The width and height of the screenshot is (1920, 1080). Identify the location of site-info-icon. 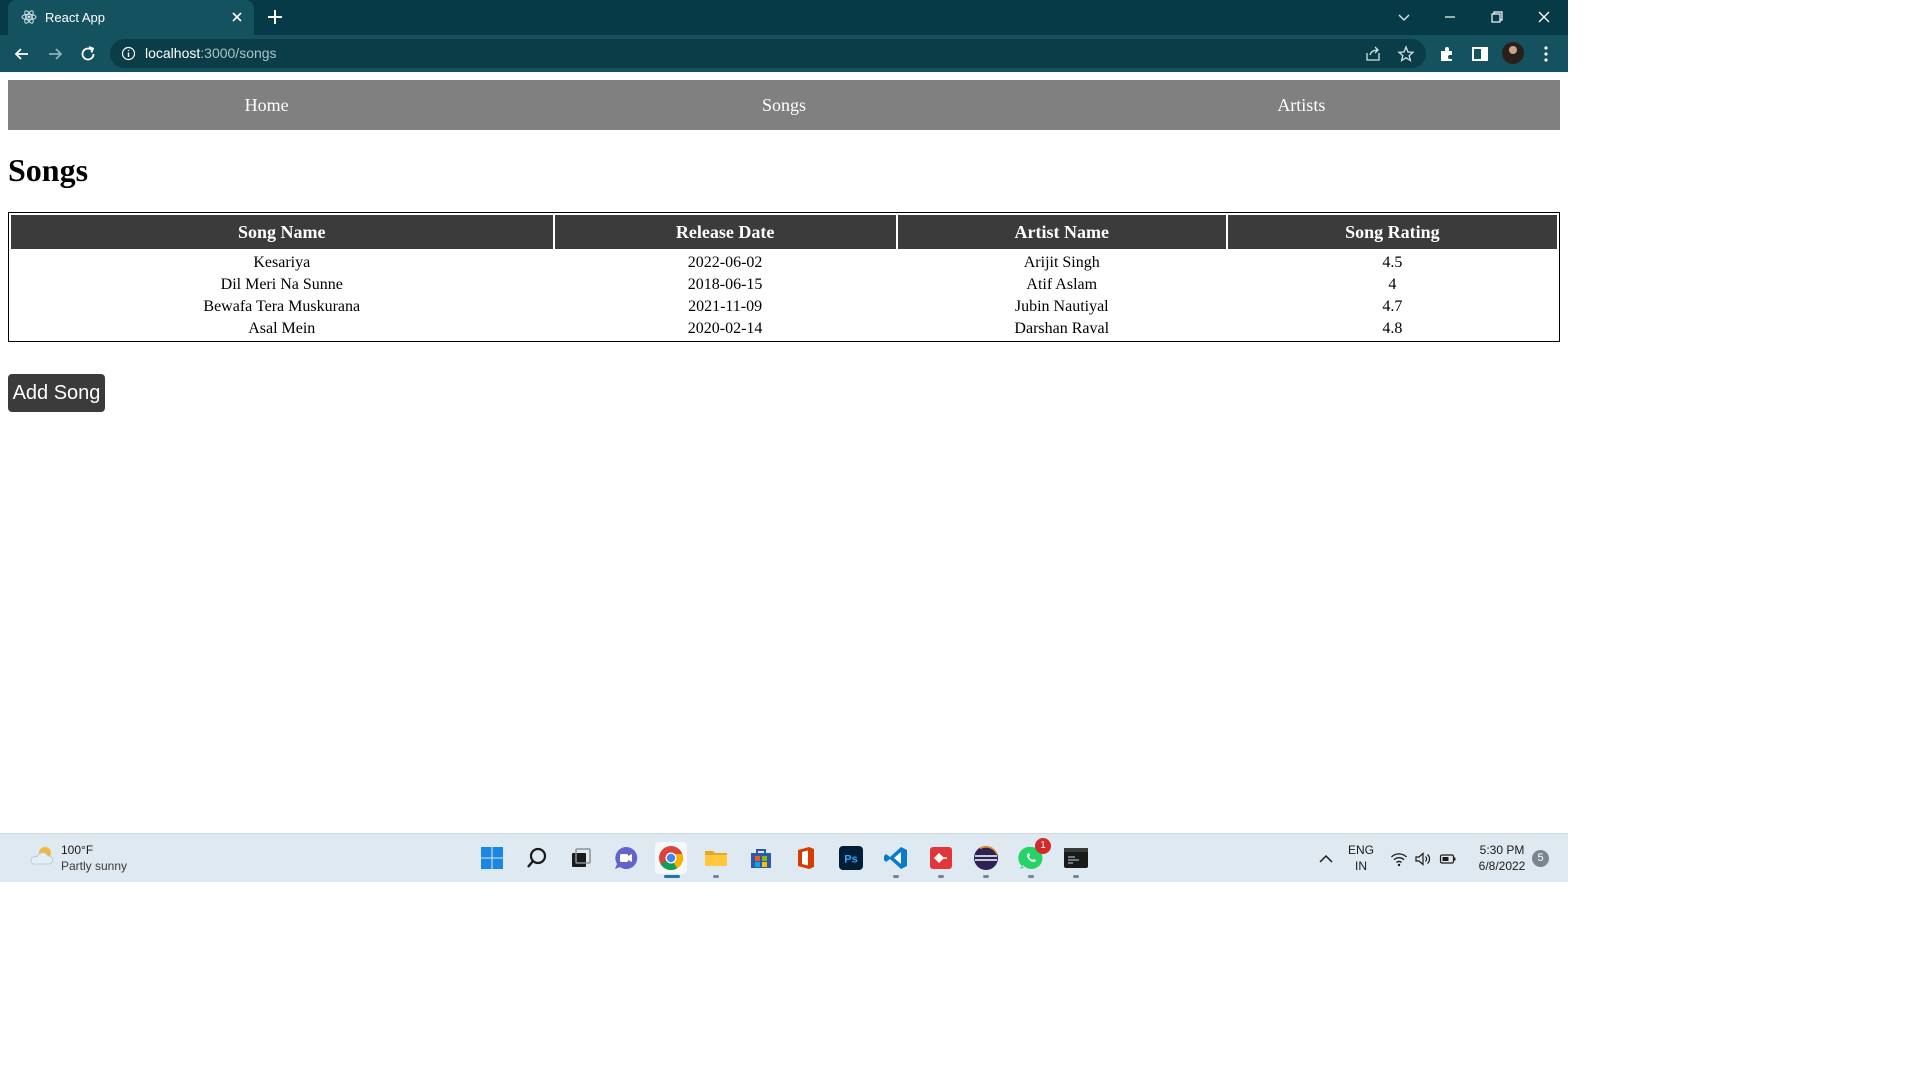
(128, 53).